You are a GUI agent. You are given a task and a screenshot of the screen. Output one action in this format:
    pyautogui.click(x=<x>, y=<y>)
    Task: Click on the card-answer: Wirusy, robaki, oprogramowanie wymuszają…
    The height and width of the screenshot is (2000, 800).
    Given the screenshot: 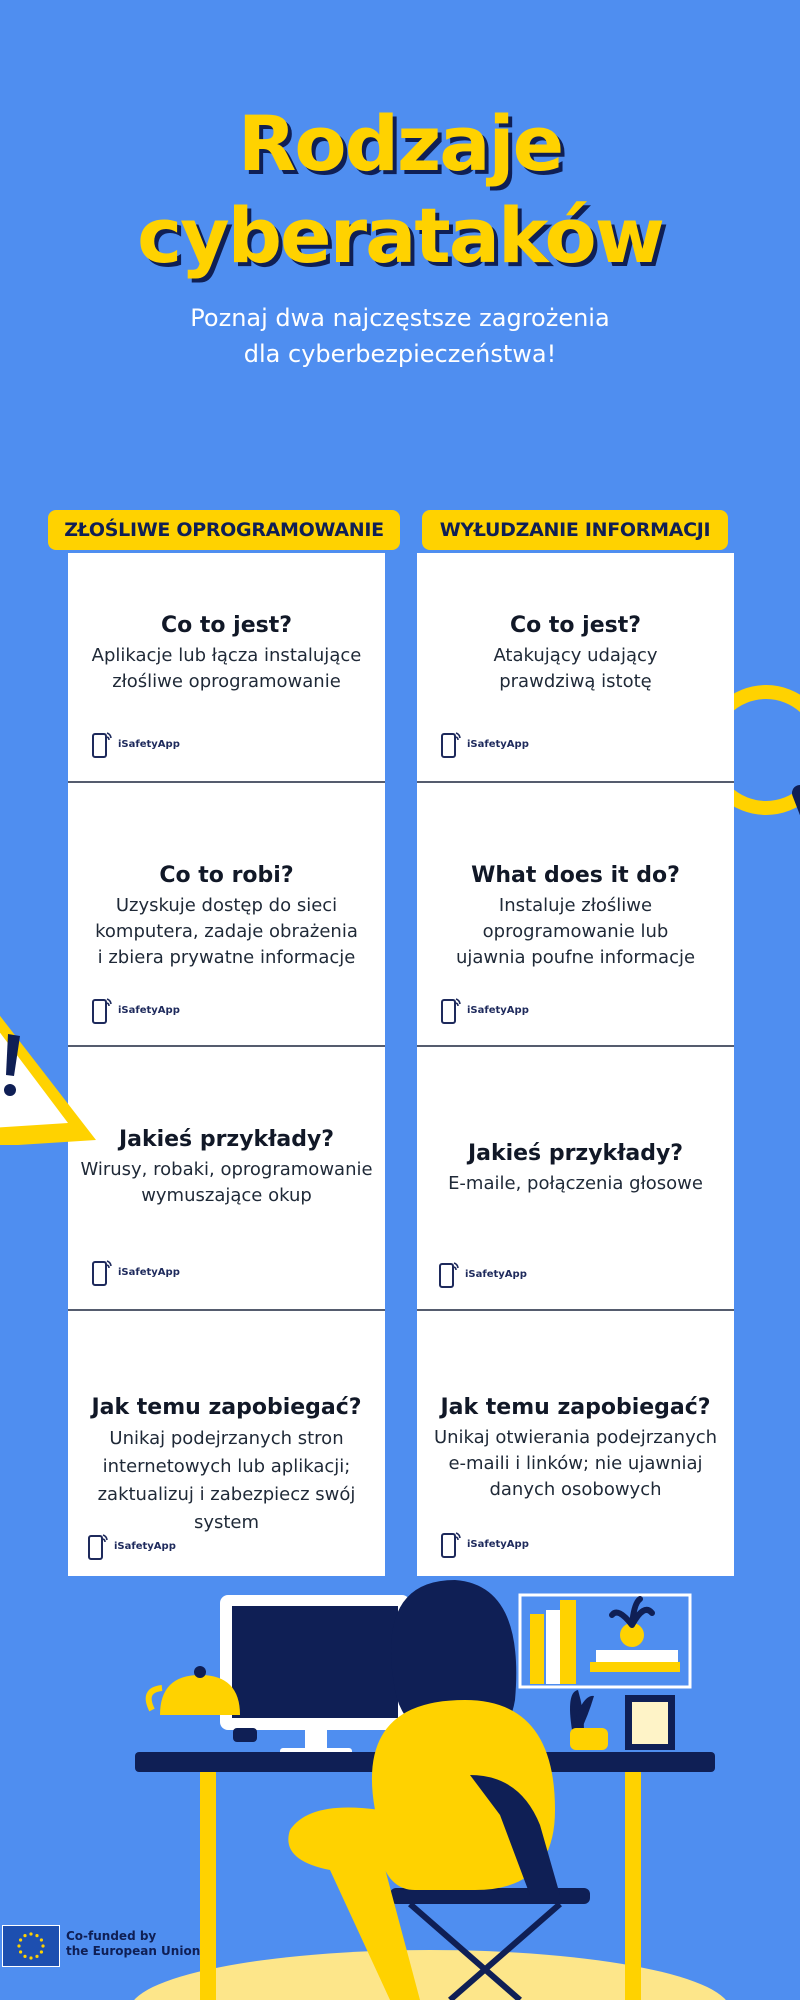 What is the action you would take?
    pyautogui.click(x=226, y=1183)
    